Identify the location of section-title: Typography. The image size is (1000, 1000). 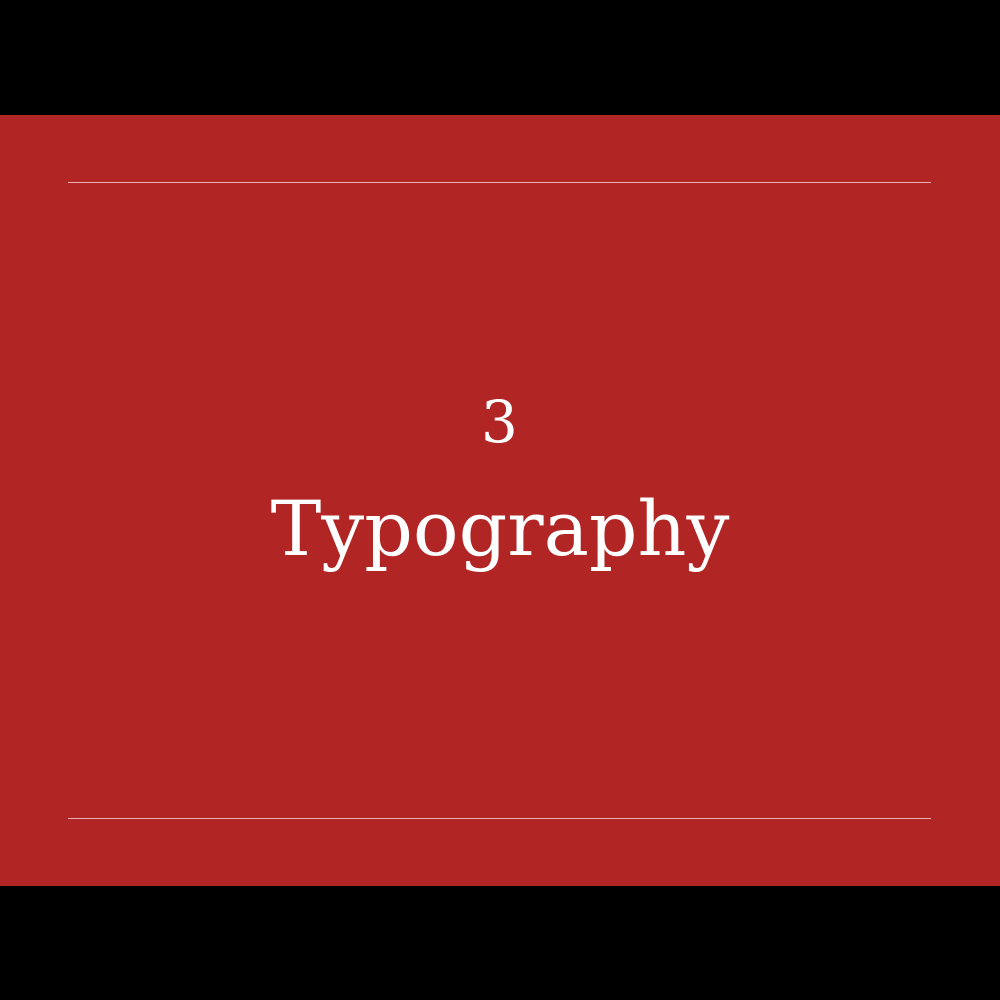
(500, 528).